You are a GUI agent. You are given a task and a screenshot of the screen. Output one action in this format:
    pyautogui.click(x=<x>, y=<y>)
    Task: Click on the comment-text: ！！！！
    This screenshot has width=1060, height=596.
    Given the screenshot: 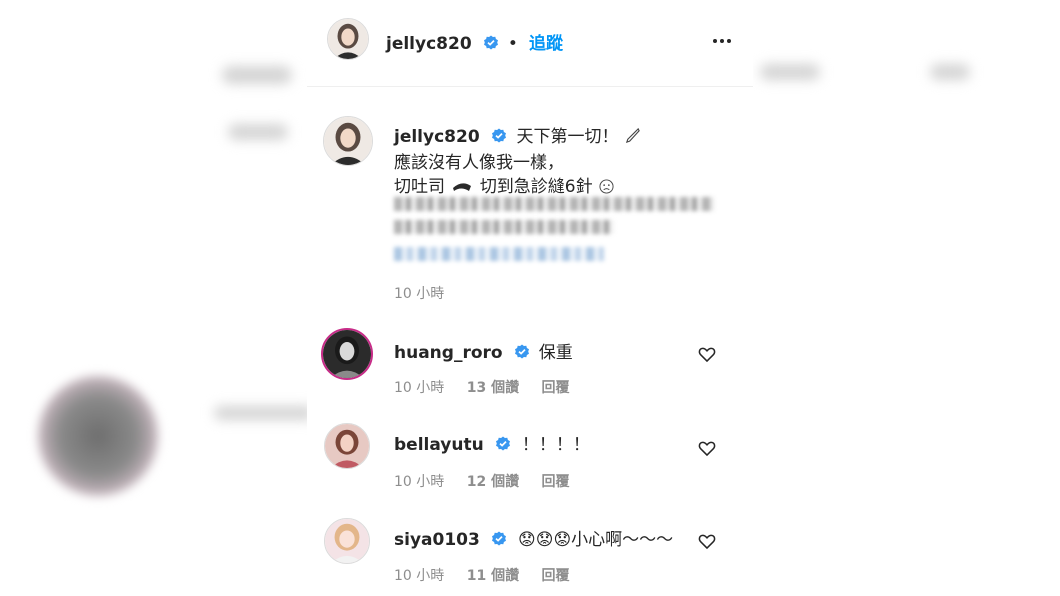 What is the action you would take?
    pyautogui.click(x=555, y=445)
    